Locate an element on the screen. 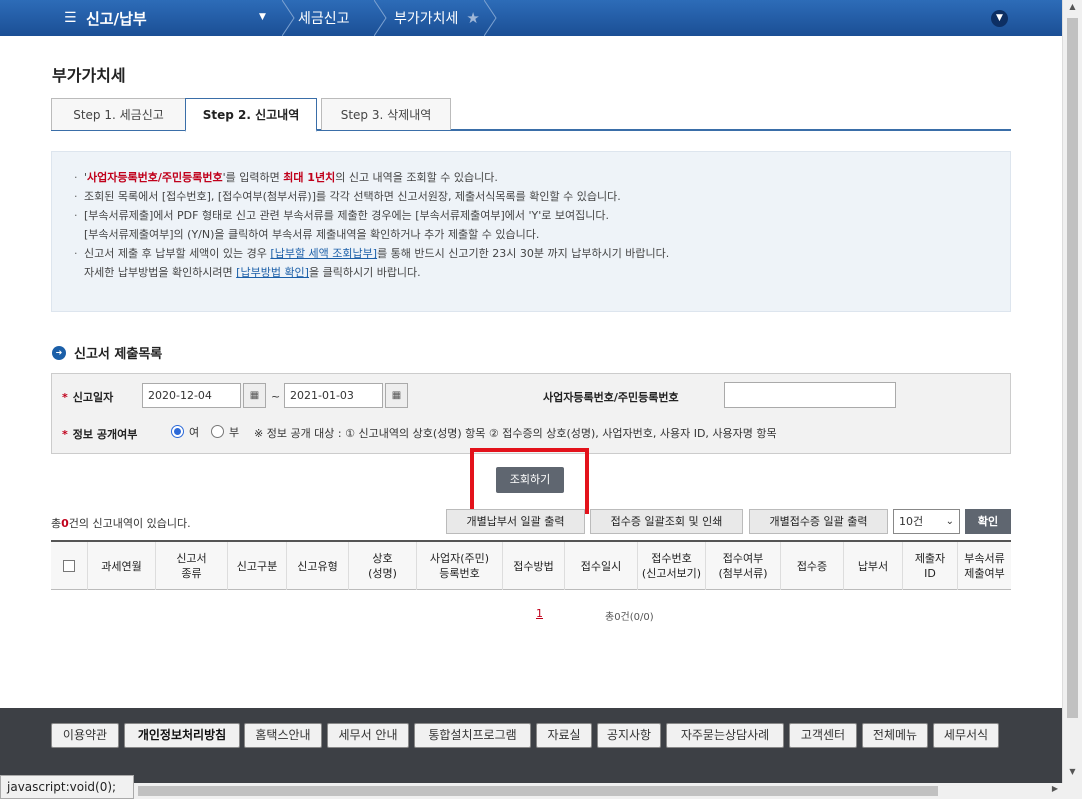  col-attachment: 부속서류 제출여부 is located at coordinates (984, 566).